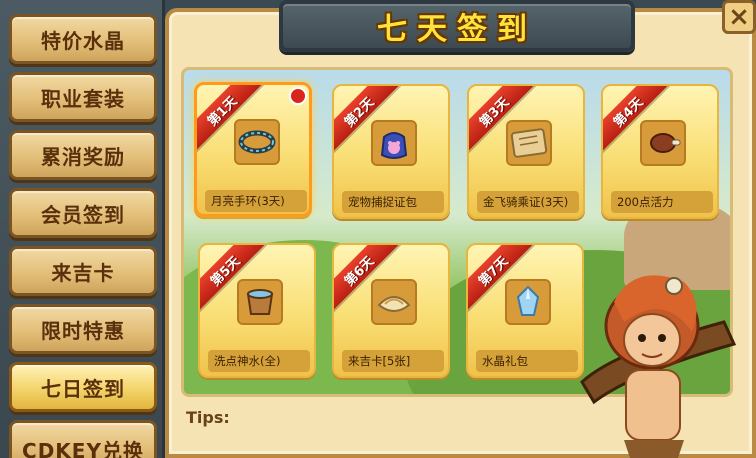 Image resolution: width=756 pixels, height=458 pixels. Describe the element at coordinates (83, 39) in the screenshot. I see `sidebar-item-special-crystal: 特价水晶` at that location.